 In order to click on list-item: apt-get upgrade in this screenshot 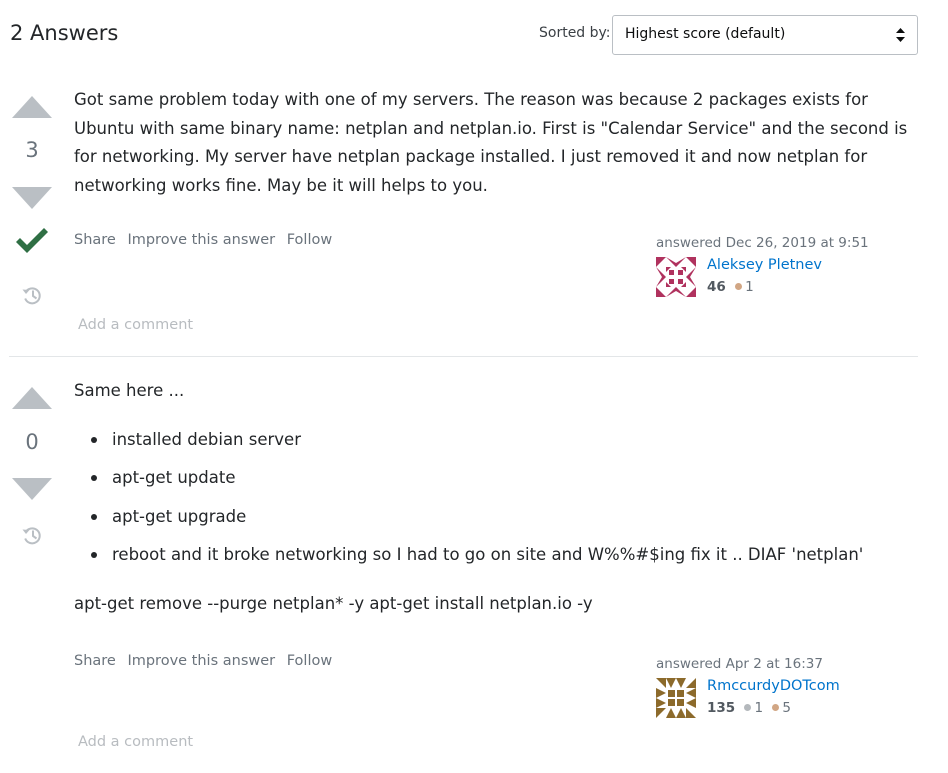, I will do `click(494, 522)`.